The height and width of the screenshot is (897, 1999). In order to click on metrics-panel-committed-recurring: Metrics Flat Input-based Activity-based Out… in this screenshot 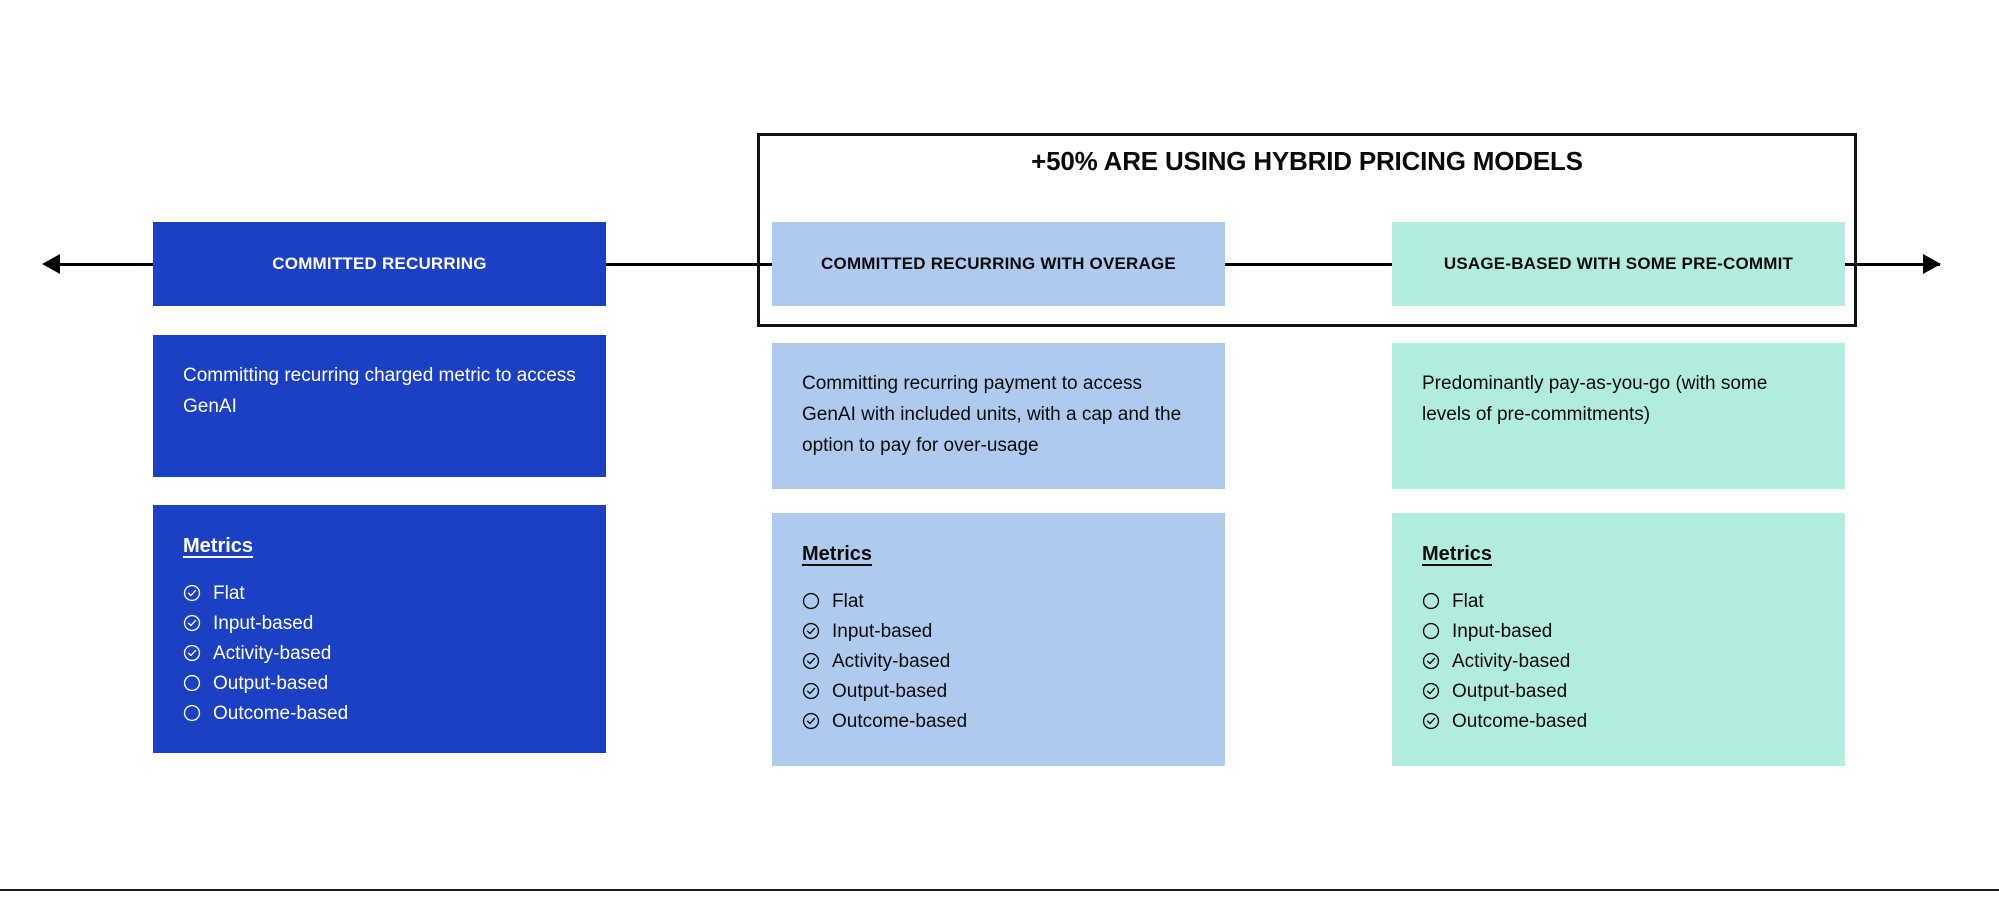, I will do `click(379, 629)`.